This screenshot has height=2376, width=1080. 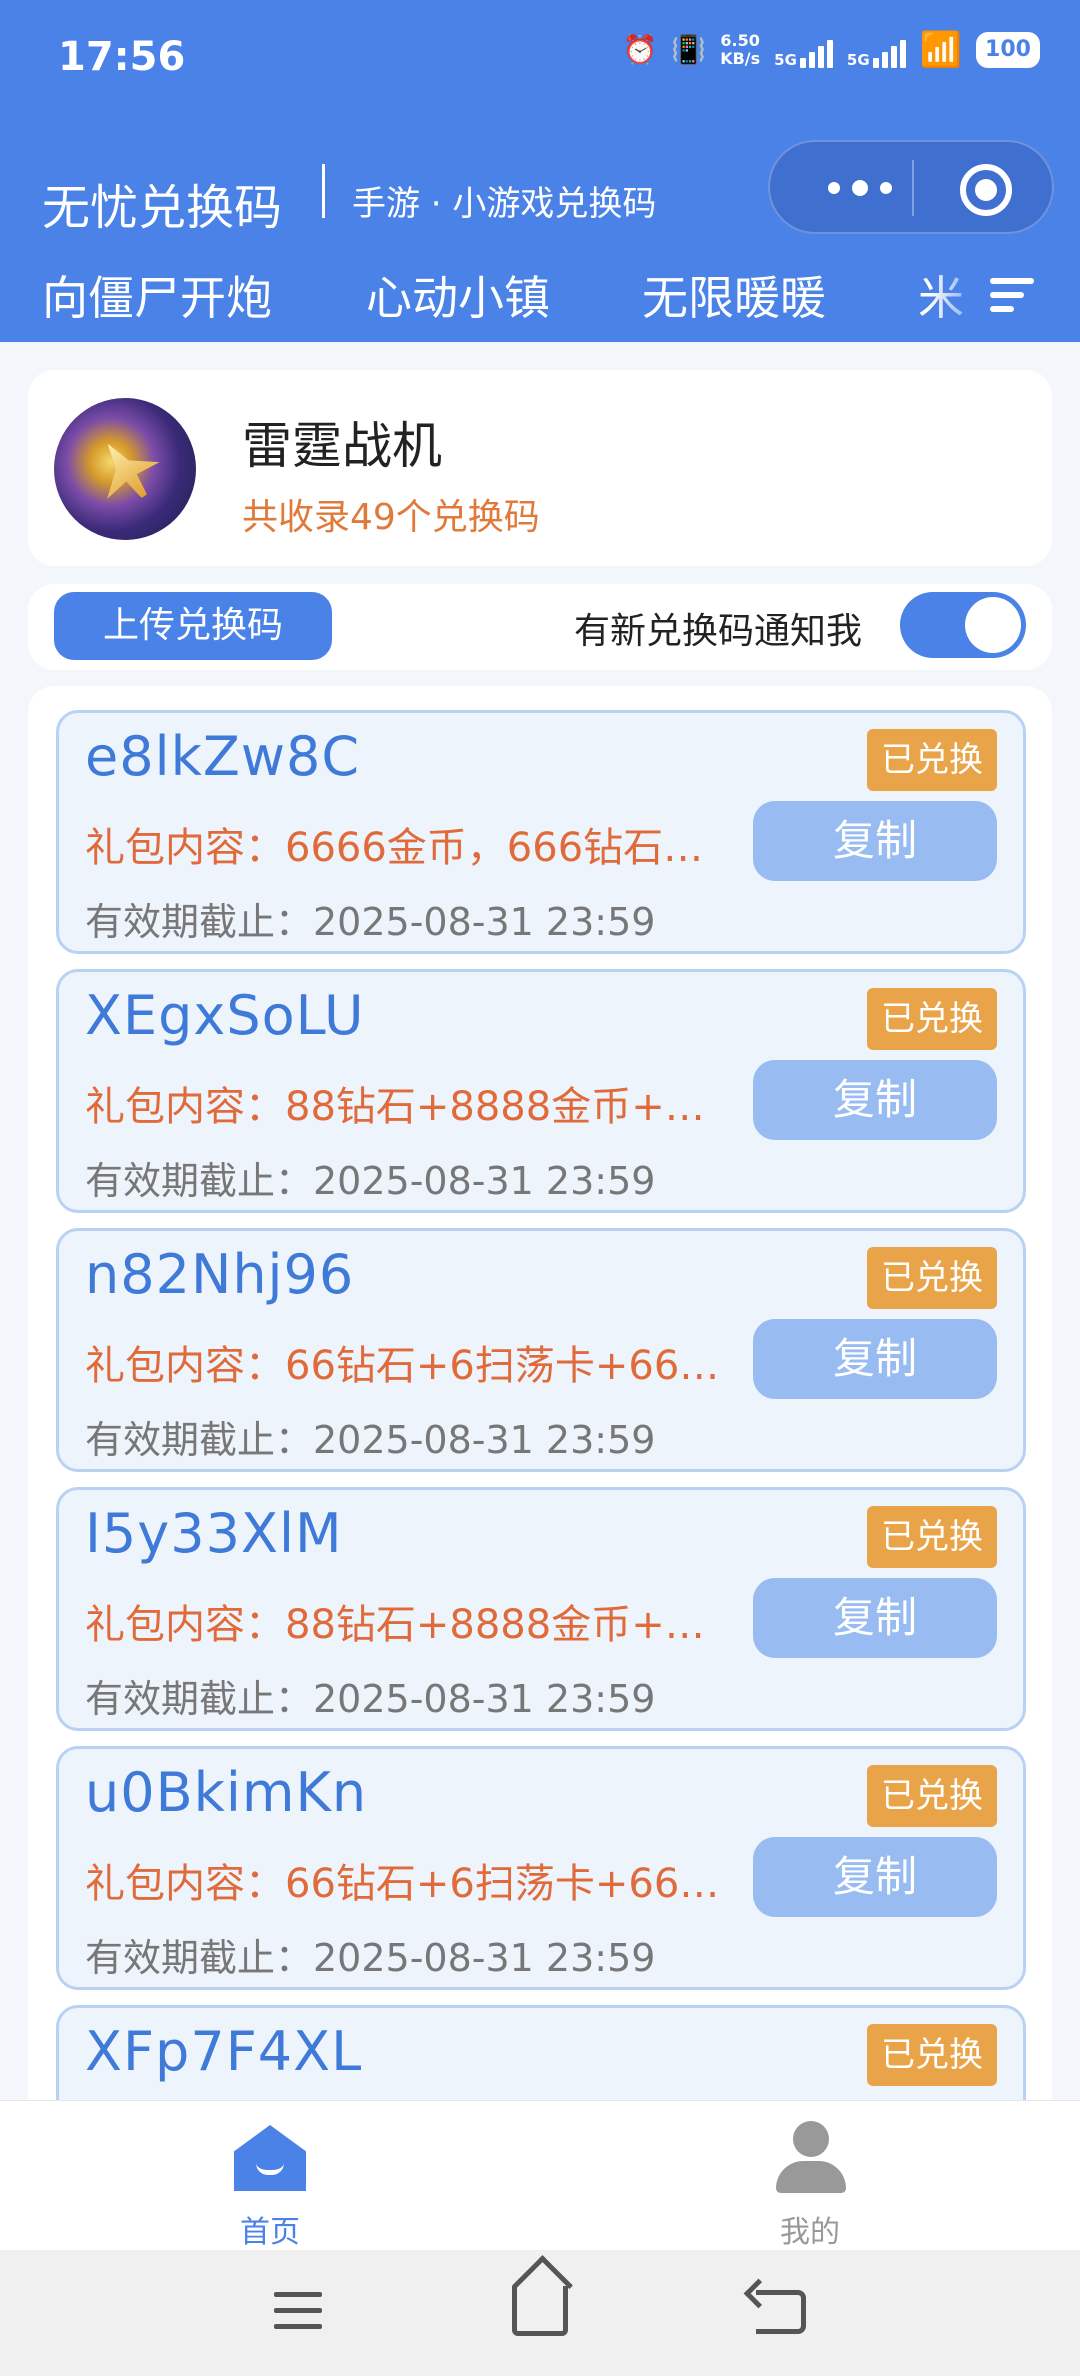 What do you see at coordinates (225, 1015) in the screenshot?
I see `redeem-code: XEgxSoLU` at bounding box center [225, 1015].